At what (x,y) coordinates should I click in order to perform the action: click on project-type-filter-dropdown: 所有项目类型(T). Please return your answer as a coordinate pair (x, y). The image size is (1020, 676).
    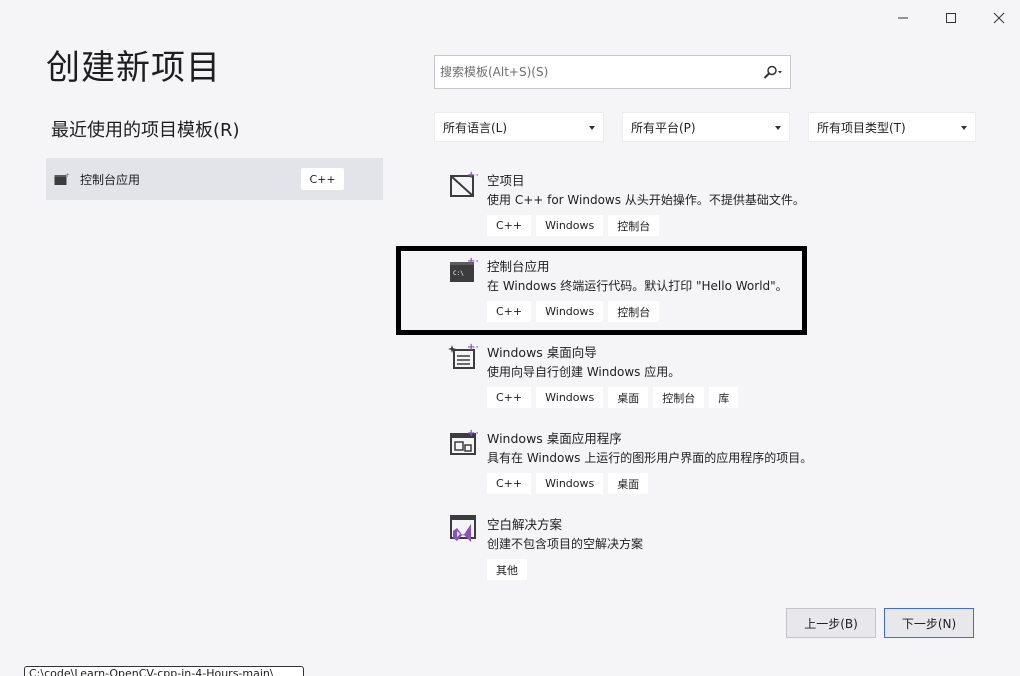
    Looking at the image, I should click on (892, 127).